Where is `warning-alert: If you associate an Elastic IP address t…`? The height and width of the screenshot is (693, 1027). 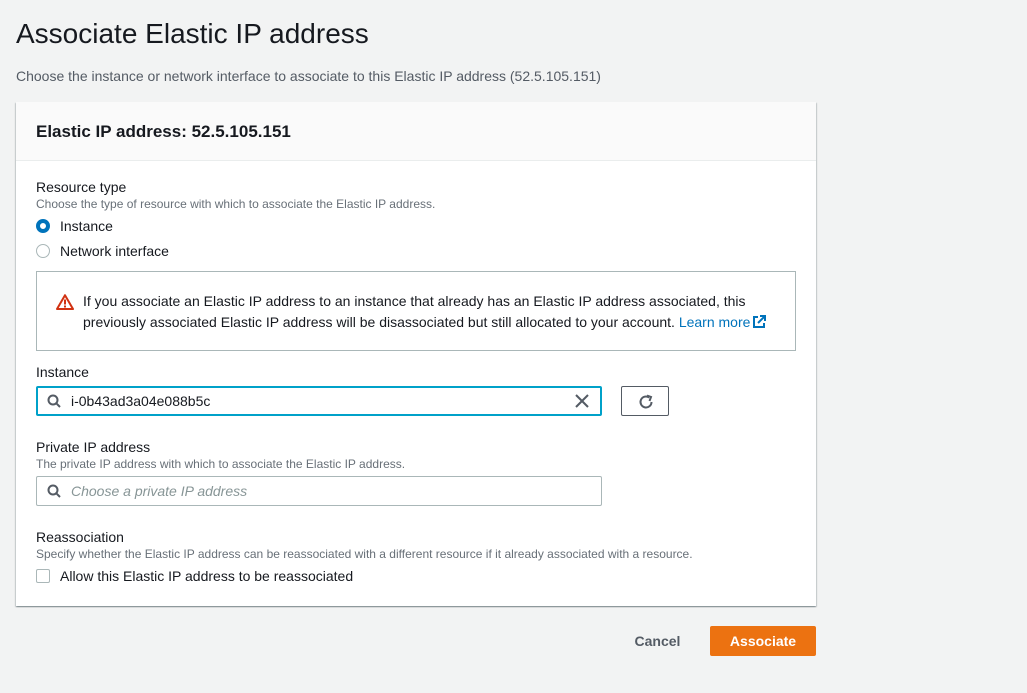 warning-alert: If you associate an Elastic IP address t… is located at coordinates (416, 311).